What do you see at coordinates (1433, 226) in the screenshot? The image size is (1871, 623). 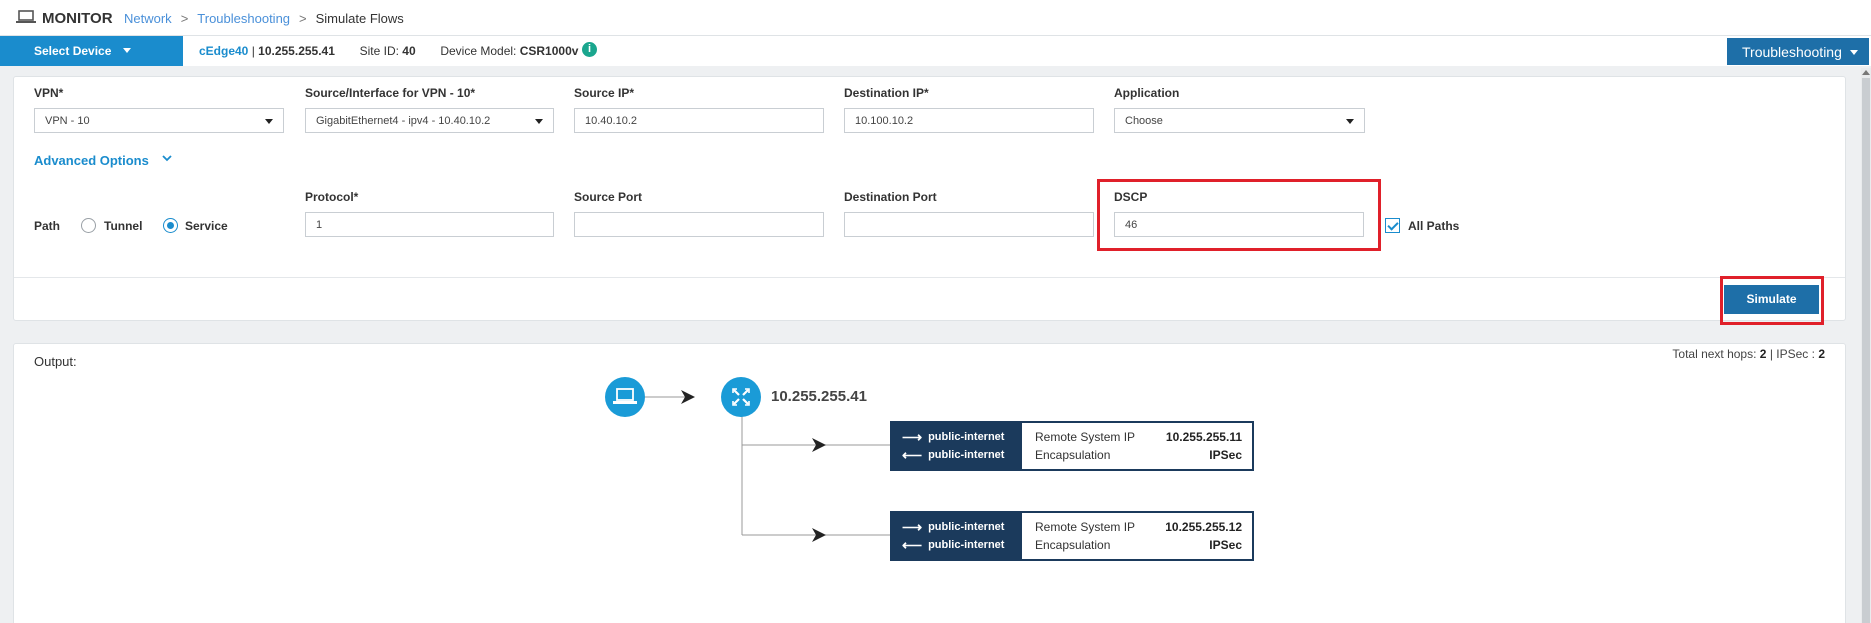 I see `all-paths-label: All Paths` at bounding box center [1433, 226].